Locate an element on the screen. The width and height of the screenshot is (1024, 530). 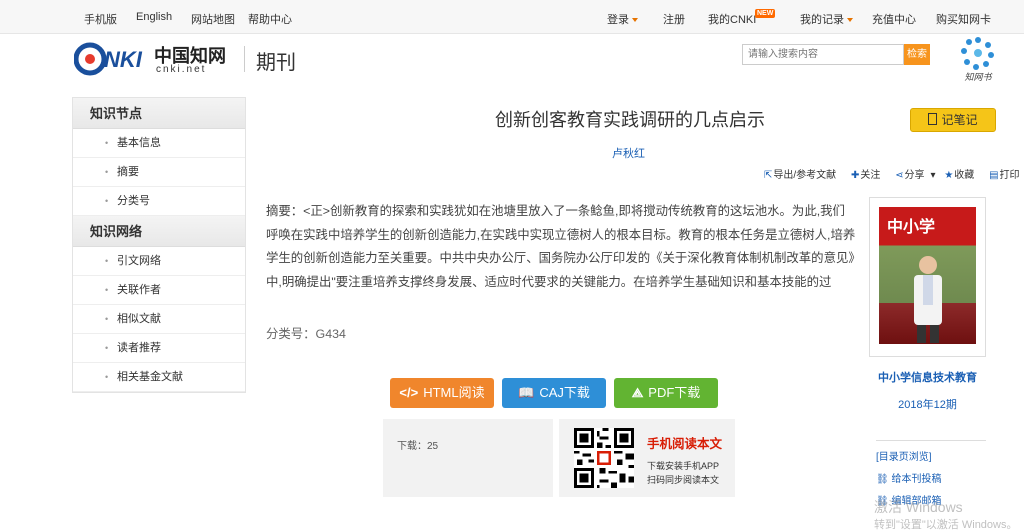
sidebar-item-basic-info: 基本信息 is located at coordinates (159, 143).